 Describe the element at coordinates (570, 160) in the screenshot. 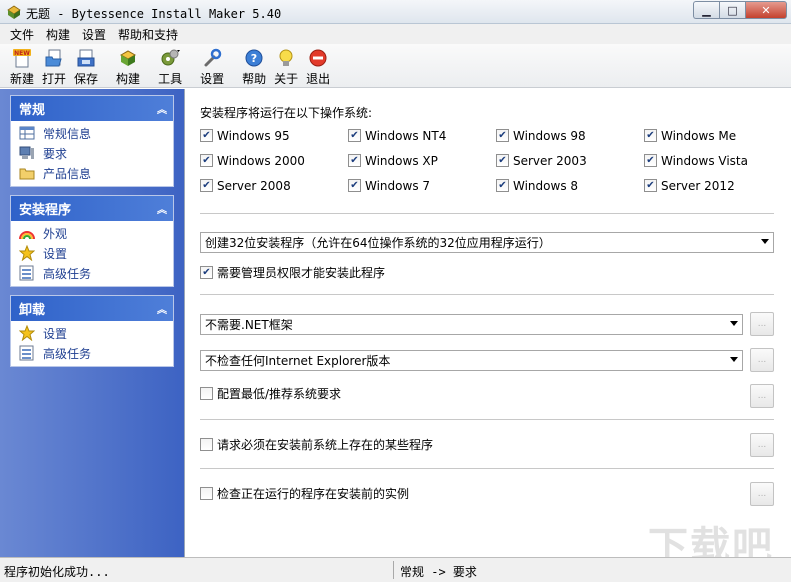

I see `os-checkbox-server-2003: Server 2003` at that location.